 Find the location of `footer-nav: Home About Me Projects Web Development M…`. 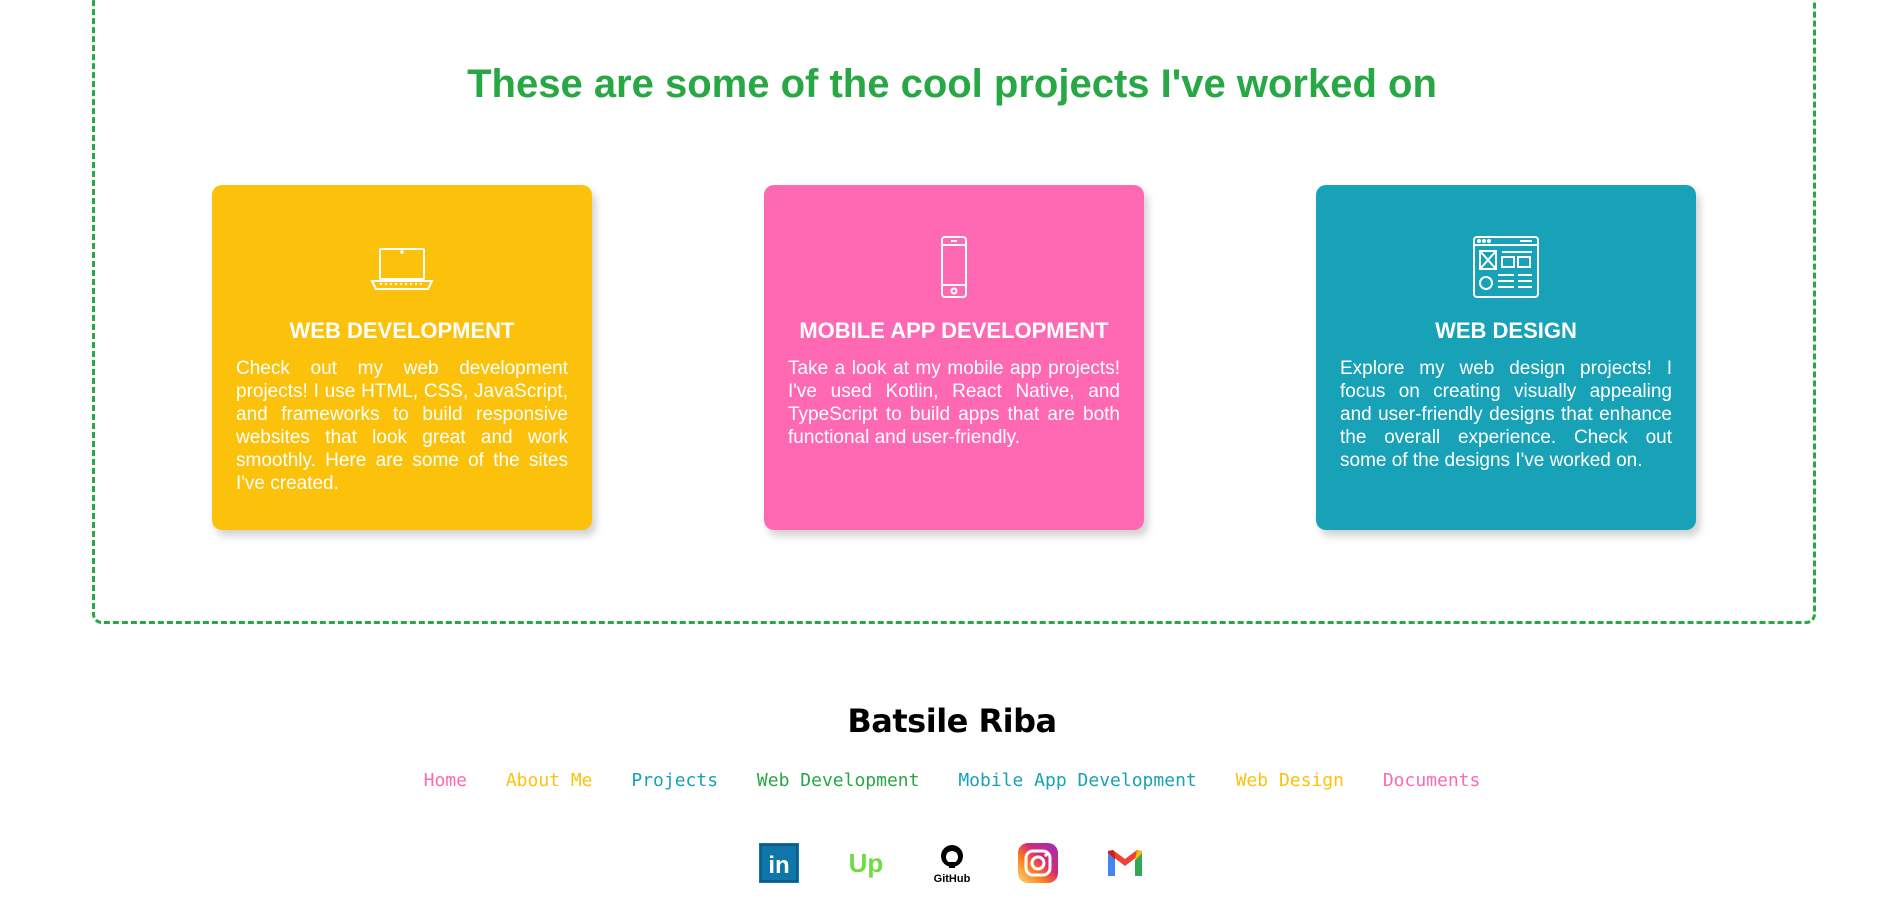

footer-nav: Home About Me Projects Web Development M… is located at coordinates (952, 780).